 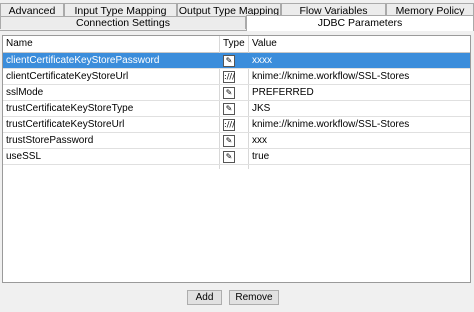 What do you see at coordinates (111, 61) in the screenshot?
I see `row-name: clientCertificateKeyStorePassword` at bounding box center [111, 61].